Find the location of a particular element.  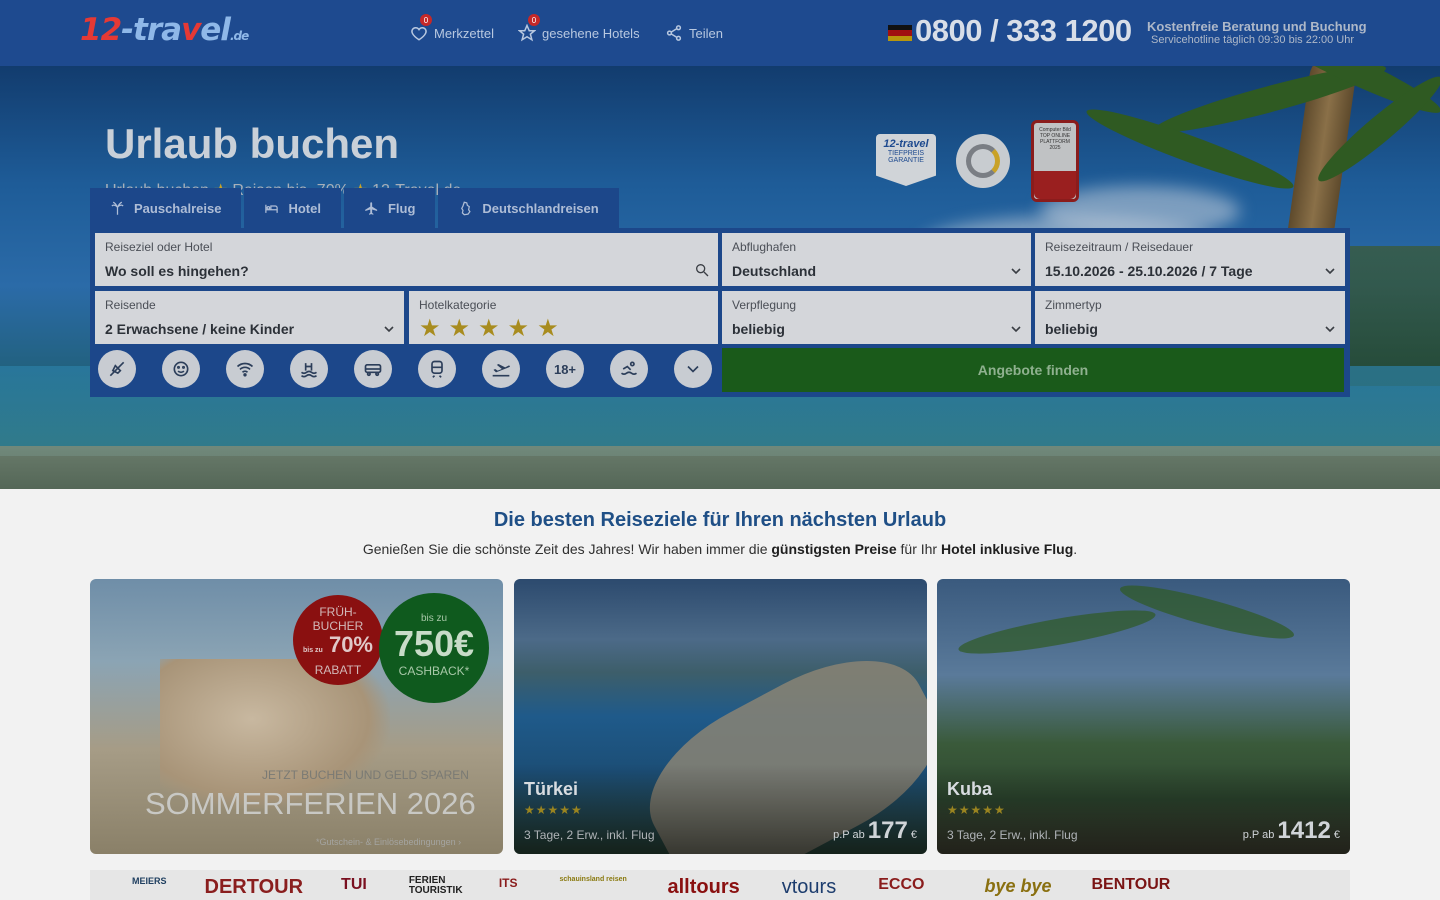

brand-logo: alltours is located at coordinates (703, 887).